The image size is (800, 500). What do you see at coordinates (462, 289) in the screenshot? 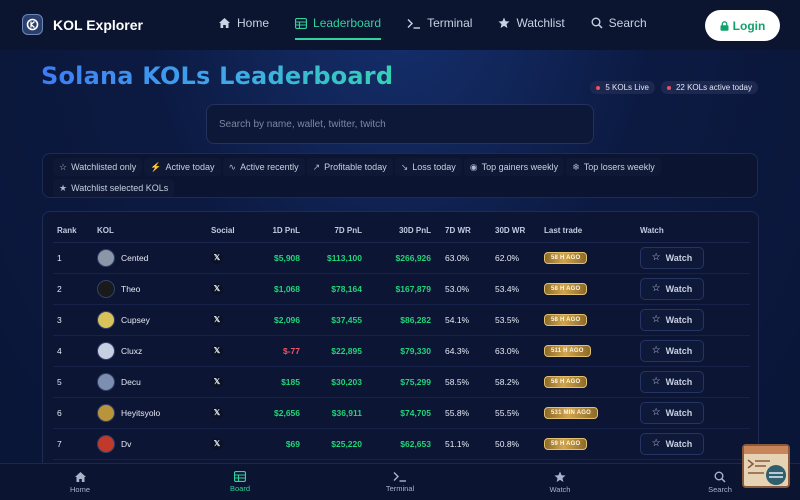
I see `wr-7d-cell: 53.0%` at bounding box center [462, 289].